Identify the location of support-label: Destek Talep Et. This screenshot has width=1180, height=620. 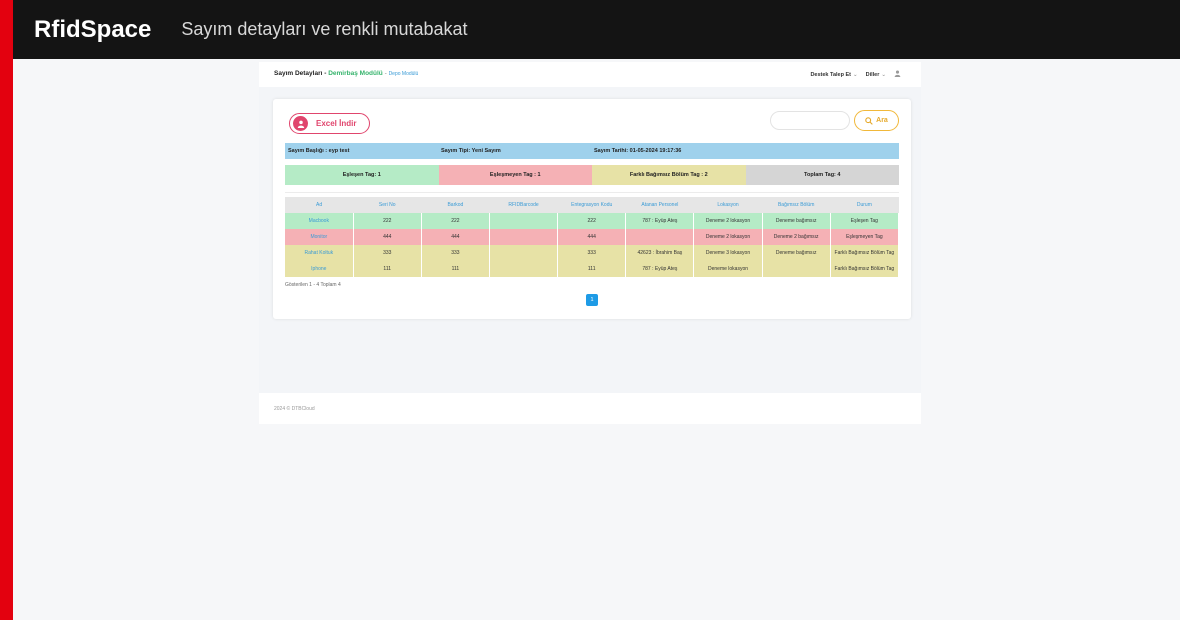
(831, 74).